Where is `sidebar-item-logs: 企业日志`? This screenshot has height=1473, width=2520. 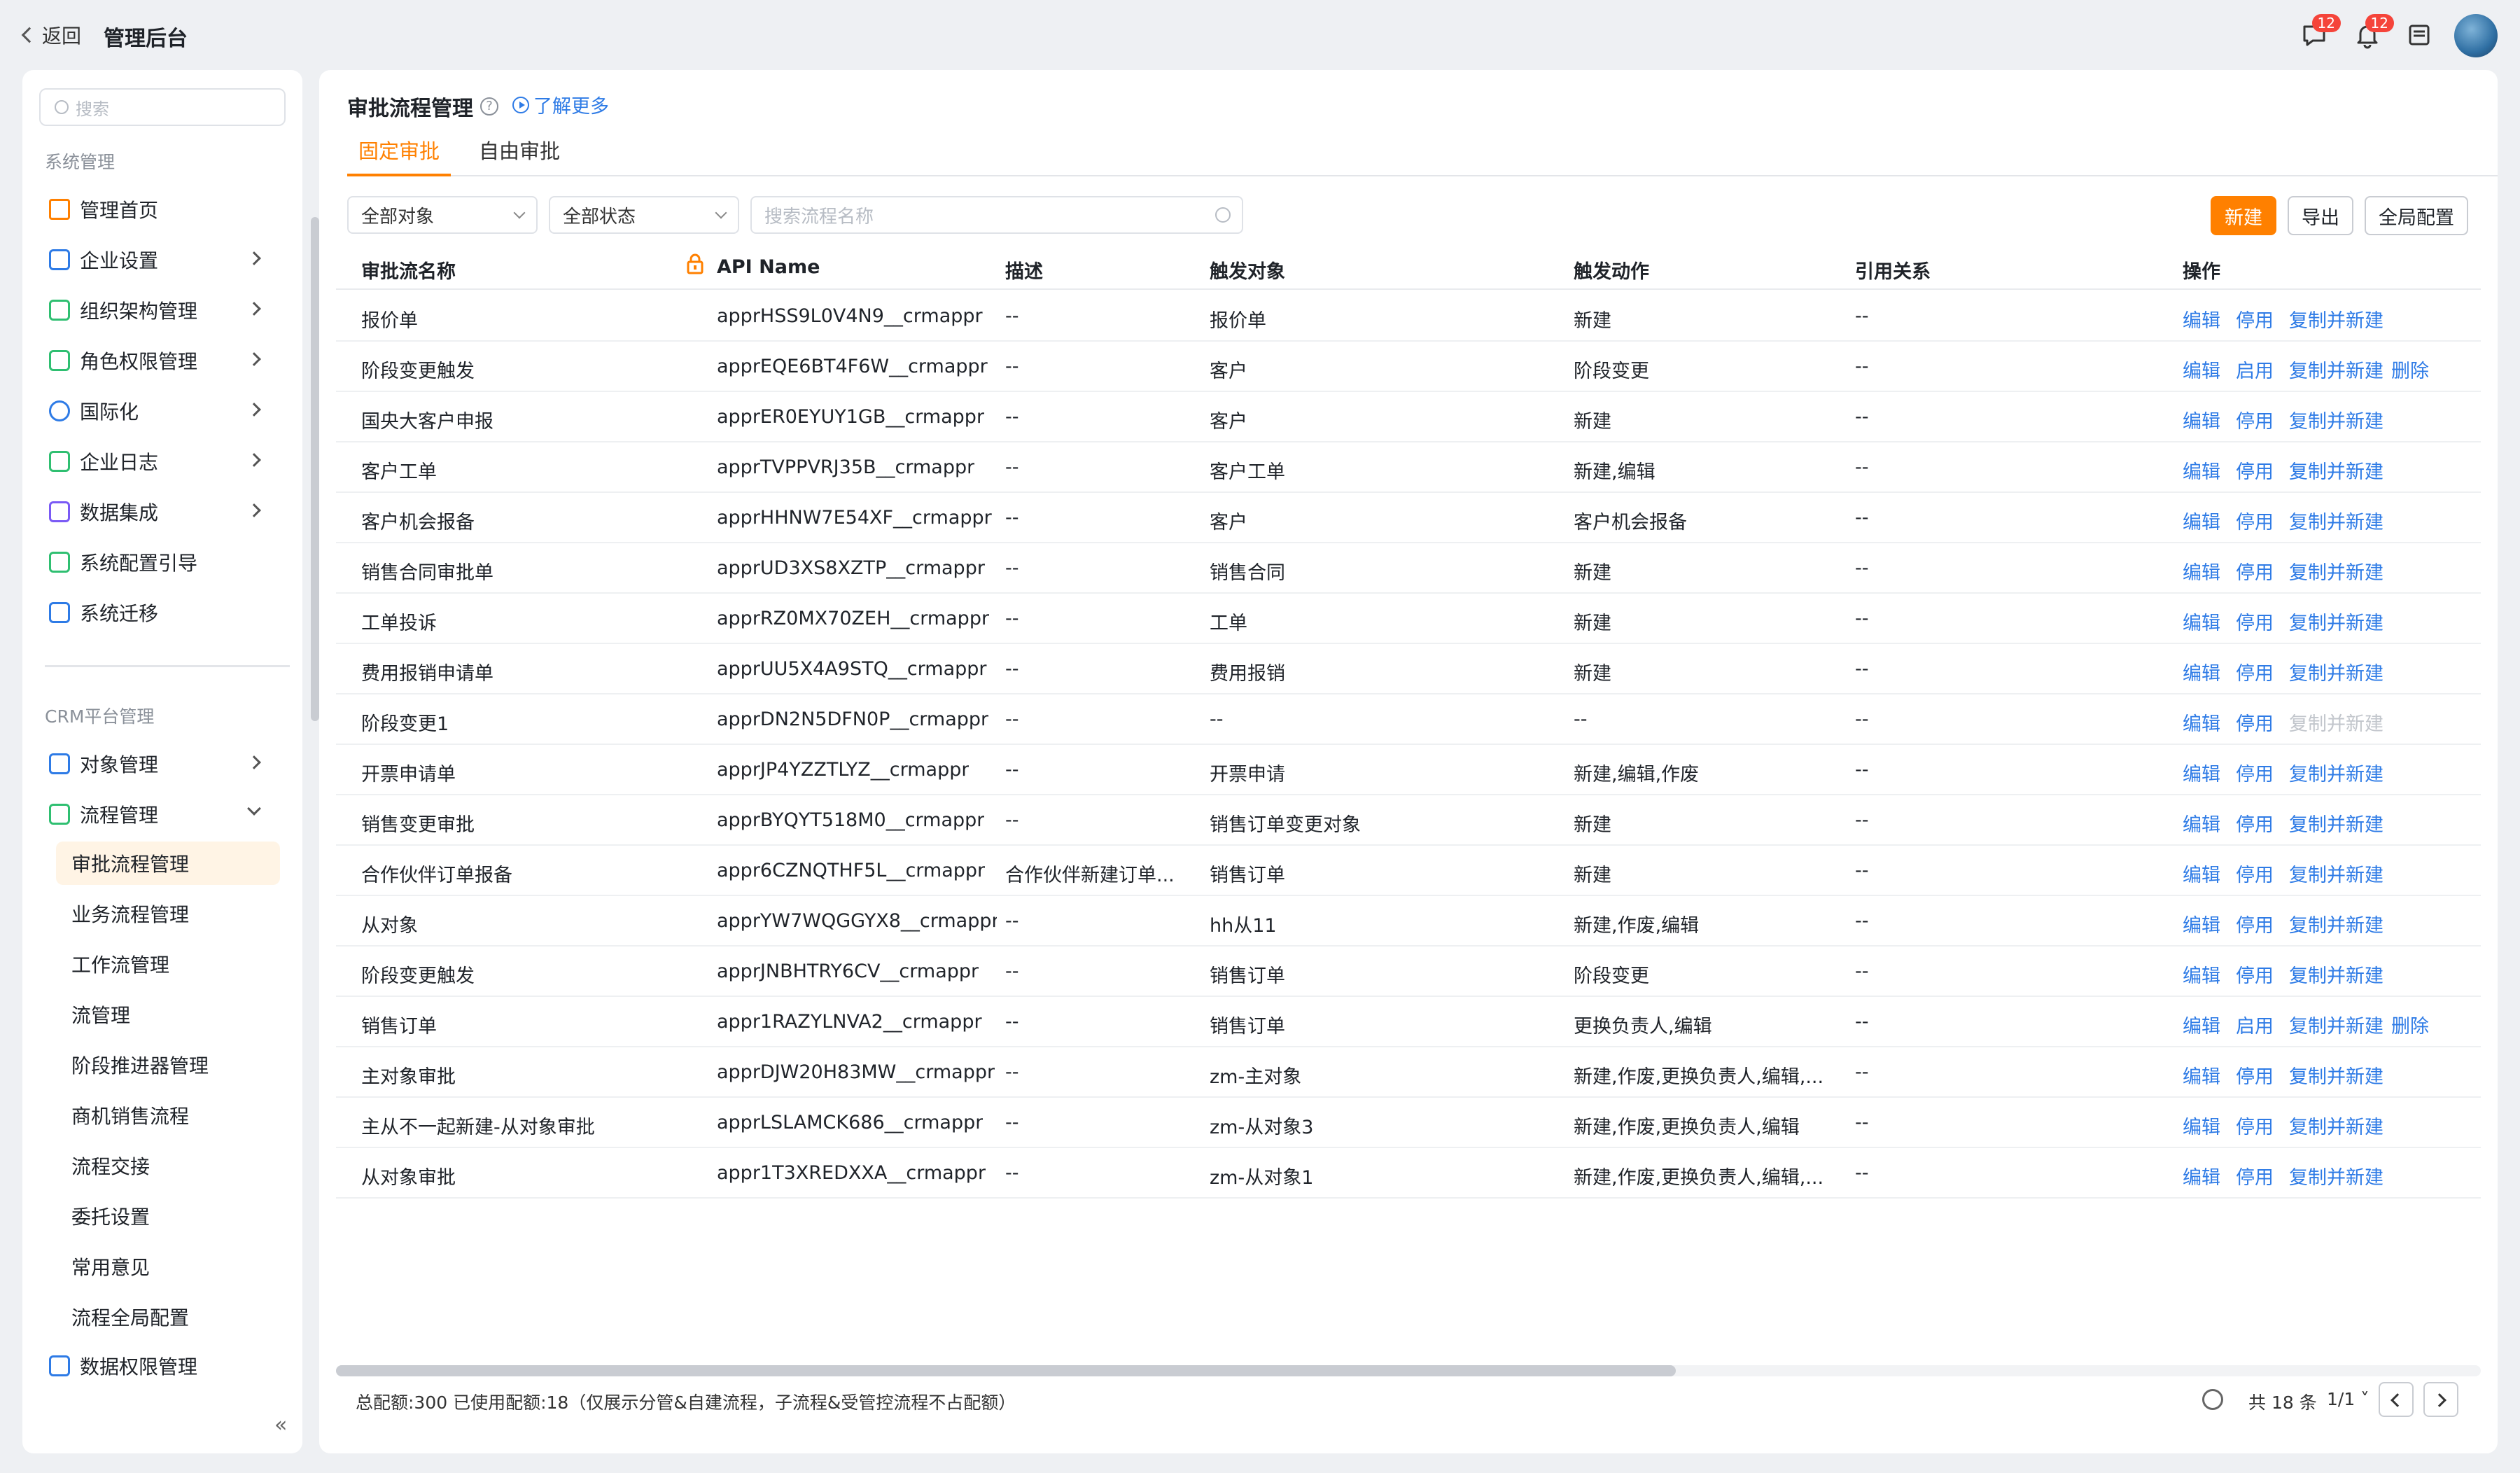
sidebar-item-logs: 企业日志 is located at coordinates (168, 461).